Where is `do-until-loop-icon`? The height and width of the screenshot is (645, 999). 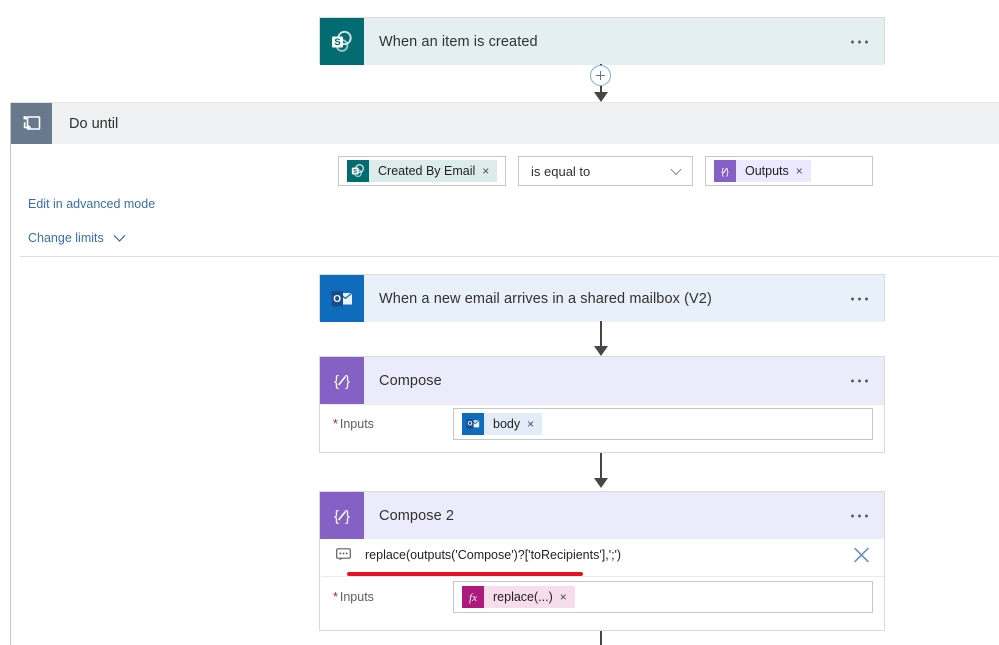 do-until-loop-icon is located at coordinates (31, 123).